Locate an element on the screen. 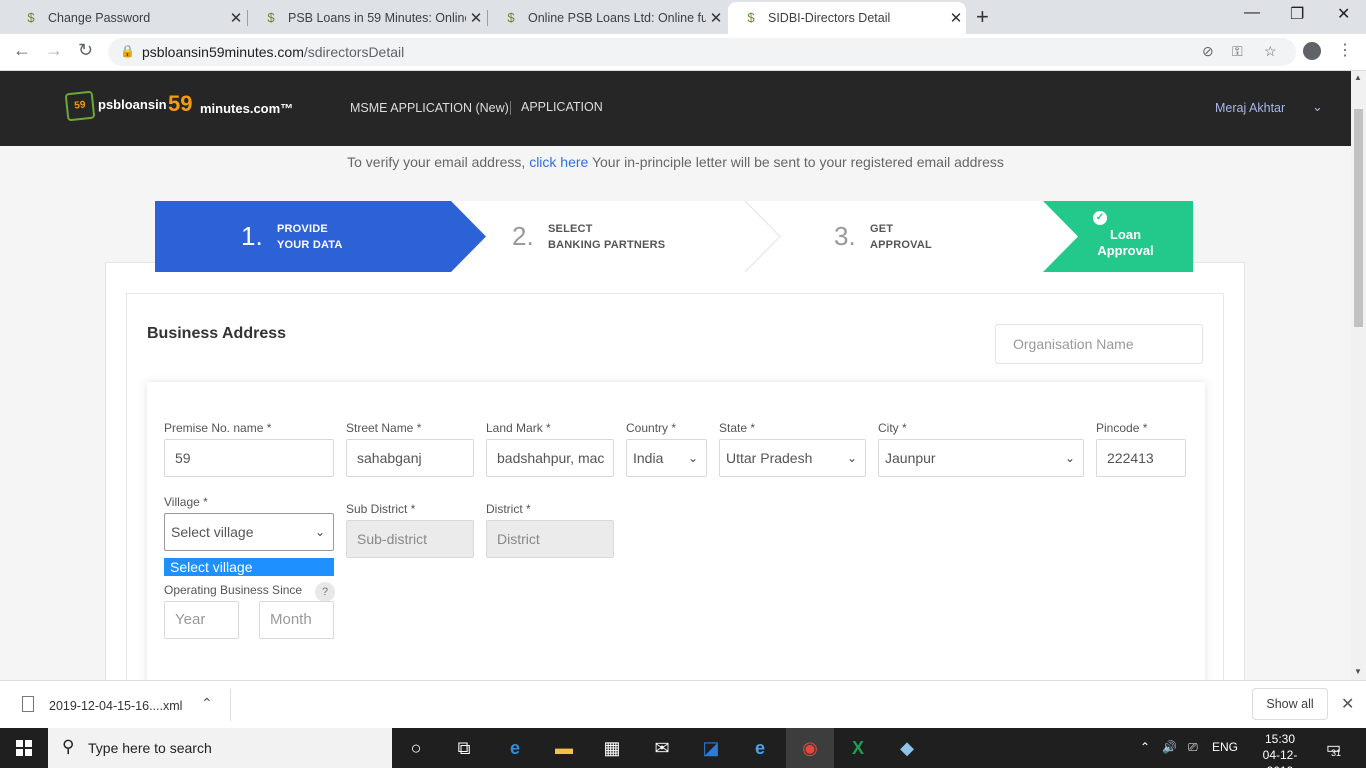 The height and width of the screenshot is (779, 1366). street-name-input: sahabganj is located at coordinates (410, 458).